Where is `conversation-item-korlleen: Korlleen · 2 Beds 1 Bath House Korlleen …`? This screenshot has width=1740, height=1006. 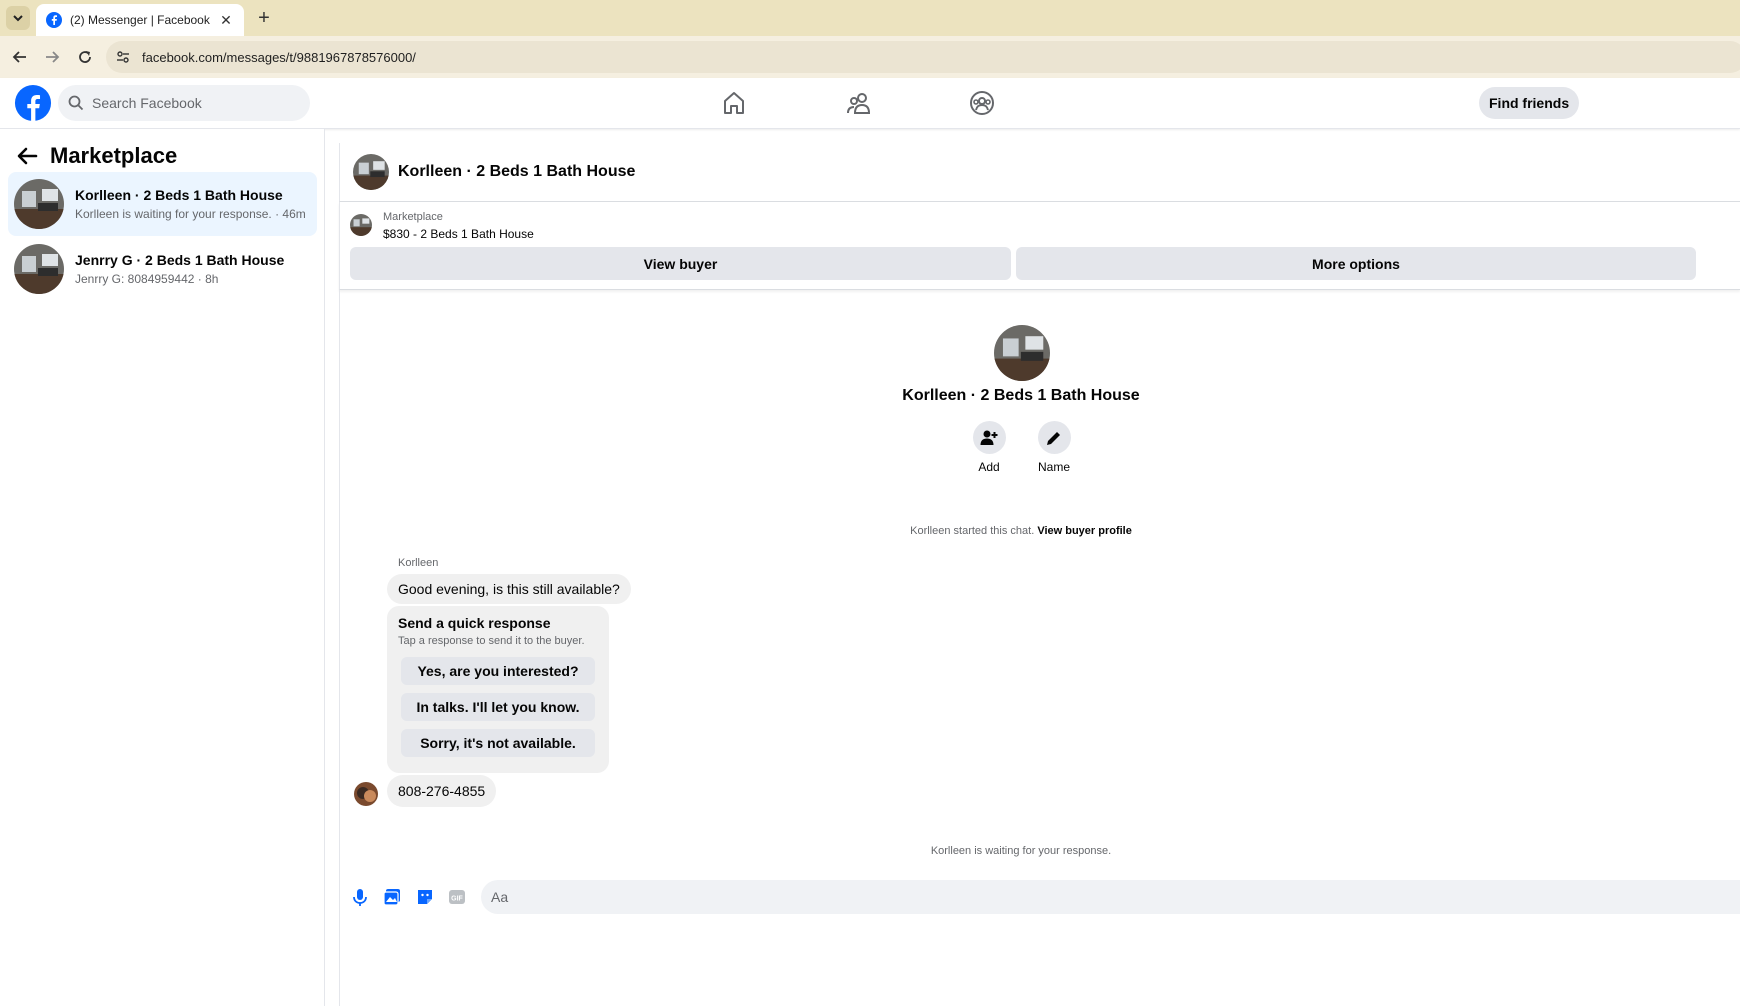
conversation-item-korlleen: Korlleen · 2 Beds 1 Bath House Korlleen … is located at coordinates (162, 204).